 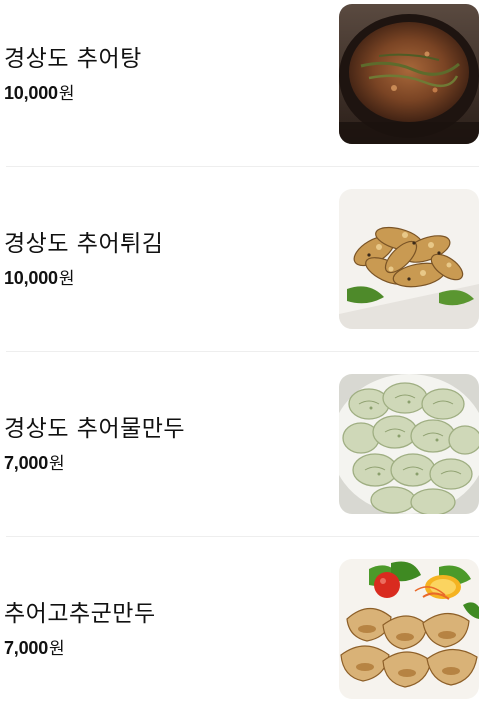 I want to click on menu-item-name: 추어고추군만두, so click(x=80, y=614).